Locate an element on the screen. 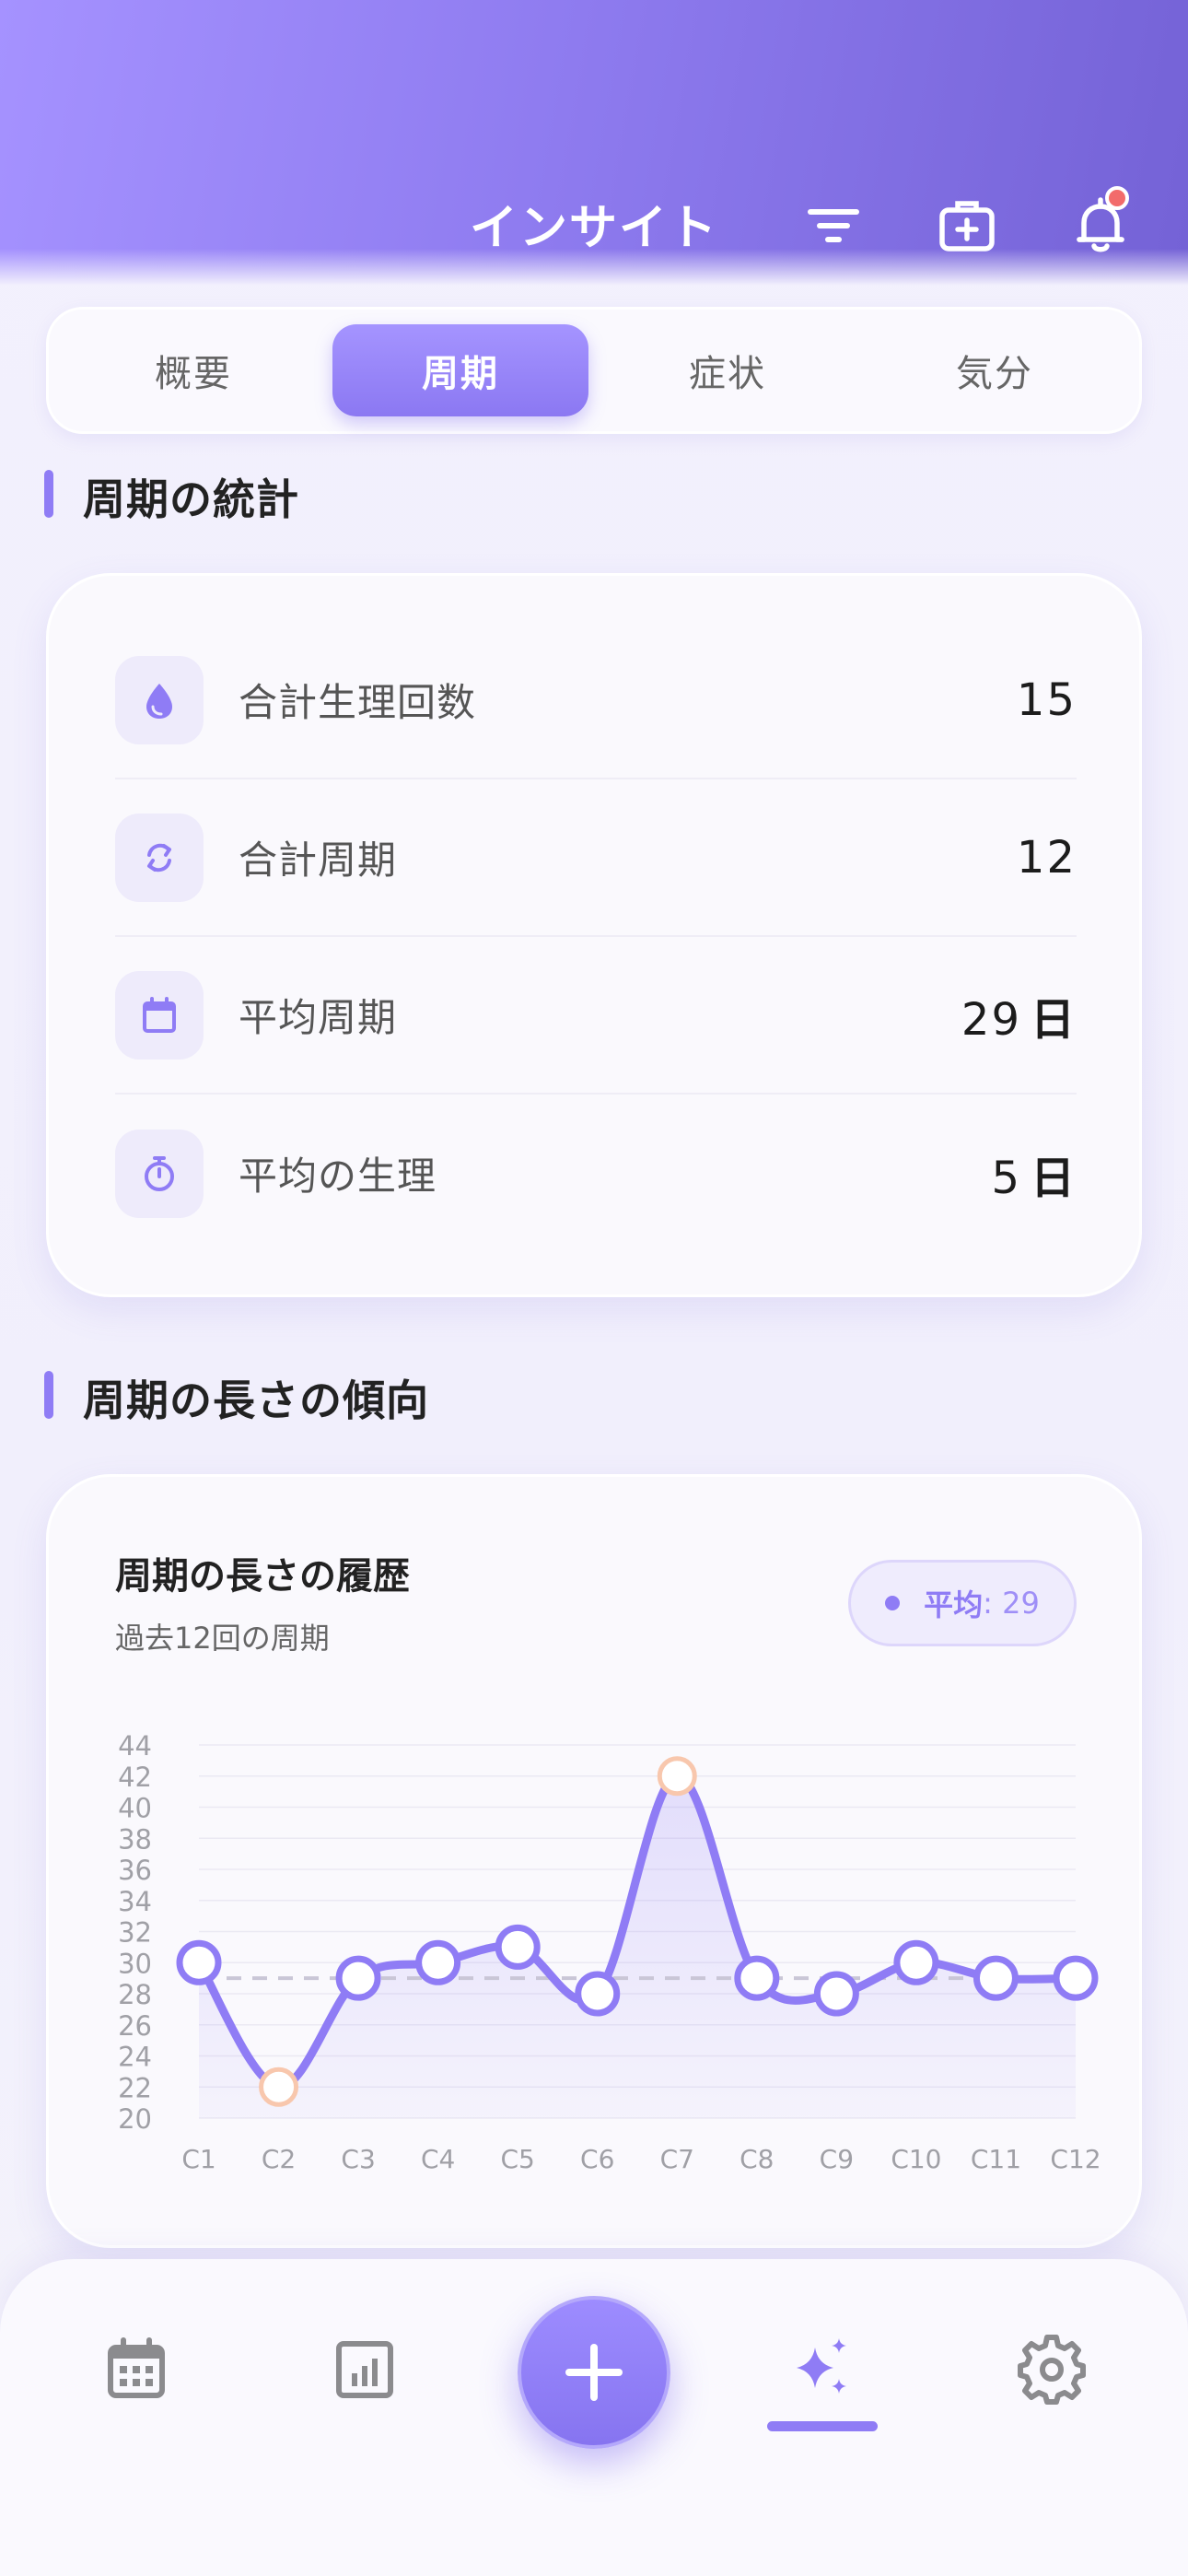 The image size is (1188, 2576). x-tick-label: C7 is located at coordinates (677, 2159).